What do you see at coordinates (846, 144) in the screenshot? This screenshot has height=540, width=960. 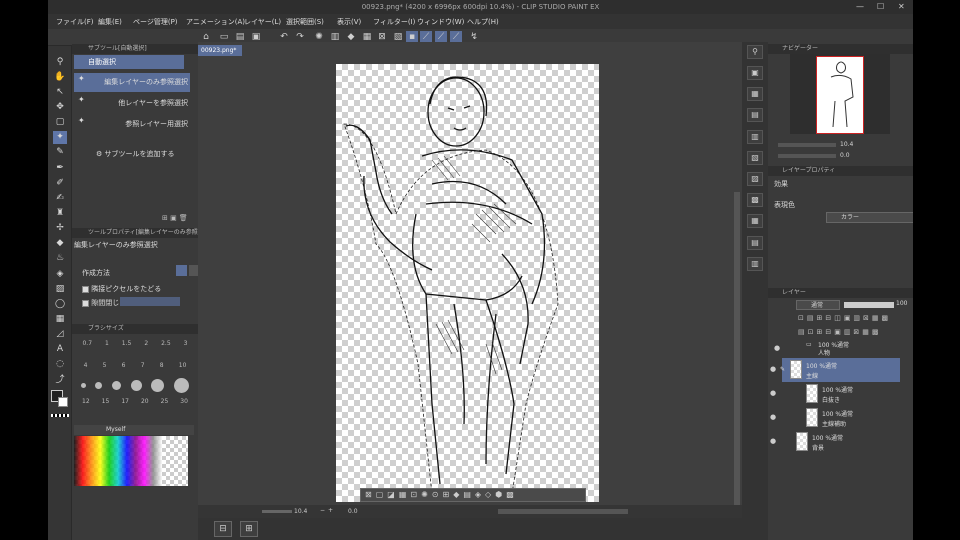 I see `navigator-zoom: 10.4` at bounding box center [846, 144].